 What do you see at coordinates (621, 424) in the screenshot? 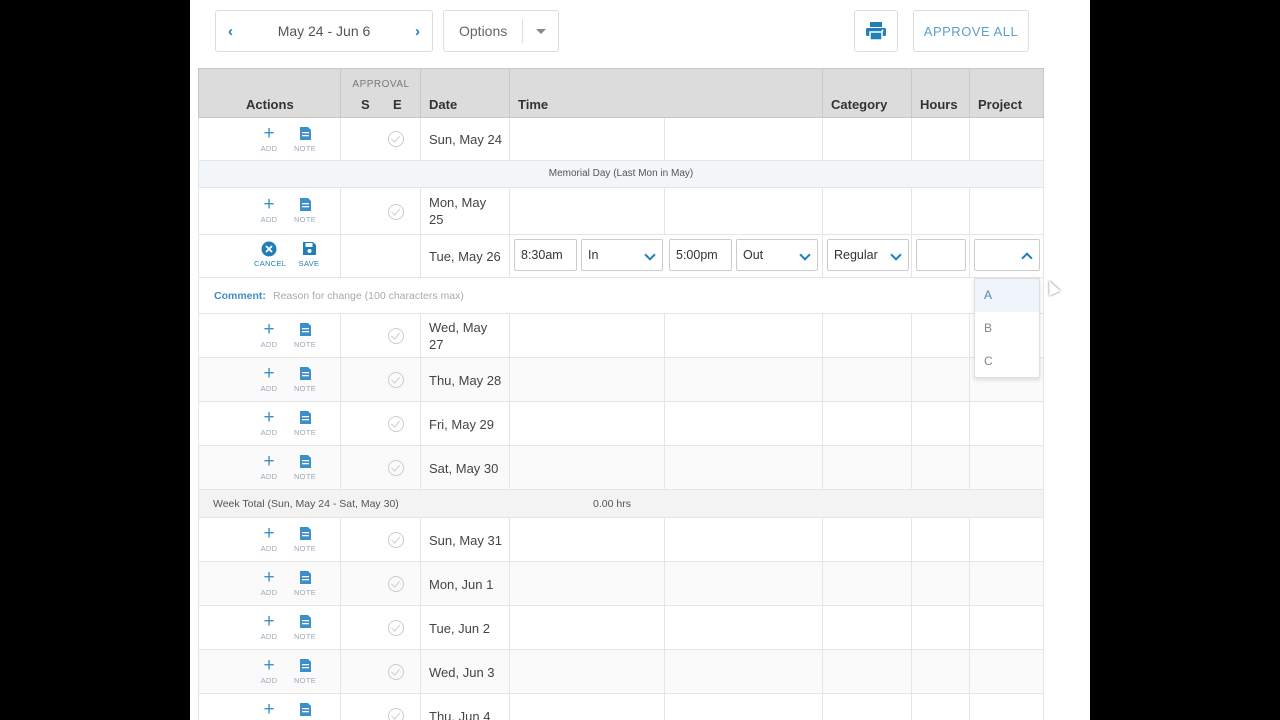
I see `table-row: + ADD NOTE Fri, May 29` at bounding box center [621, 424].